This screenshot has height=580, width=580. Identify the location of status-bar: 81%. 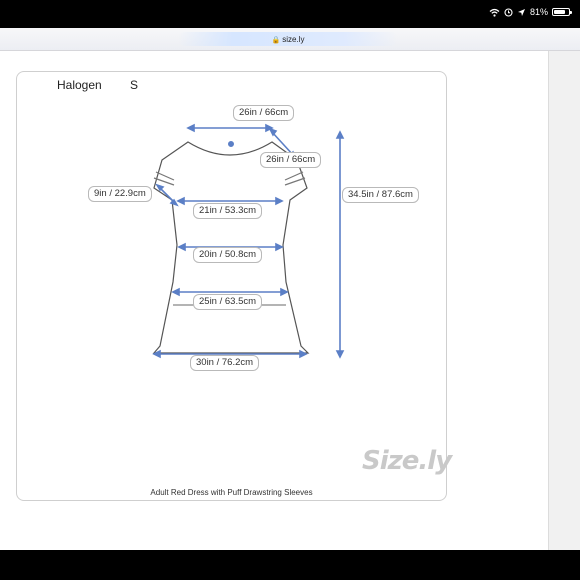
(290, 14).